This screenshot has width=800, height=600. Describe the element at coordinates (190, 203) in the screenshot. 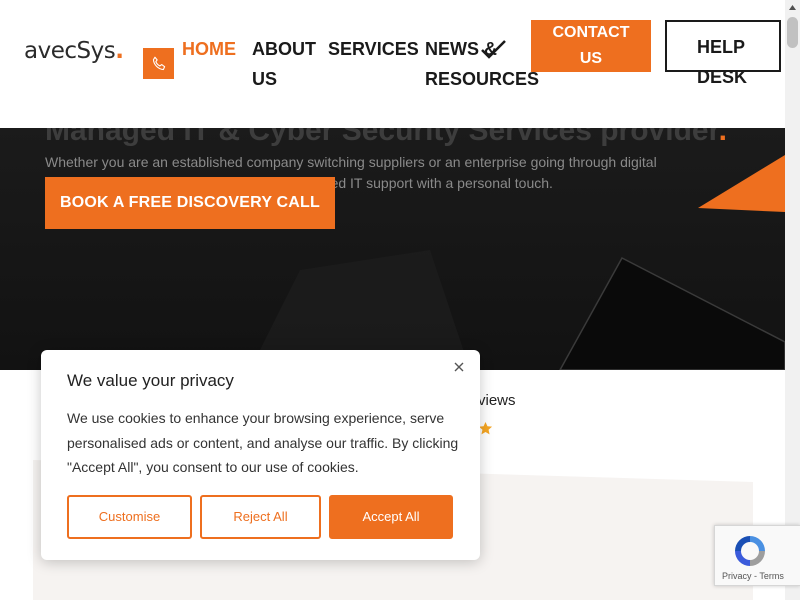

I see `book-discovery-call-button: BOOK A FREE DISCOVERY CALL` at that location.